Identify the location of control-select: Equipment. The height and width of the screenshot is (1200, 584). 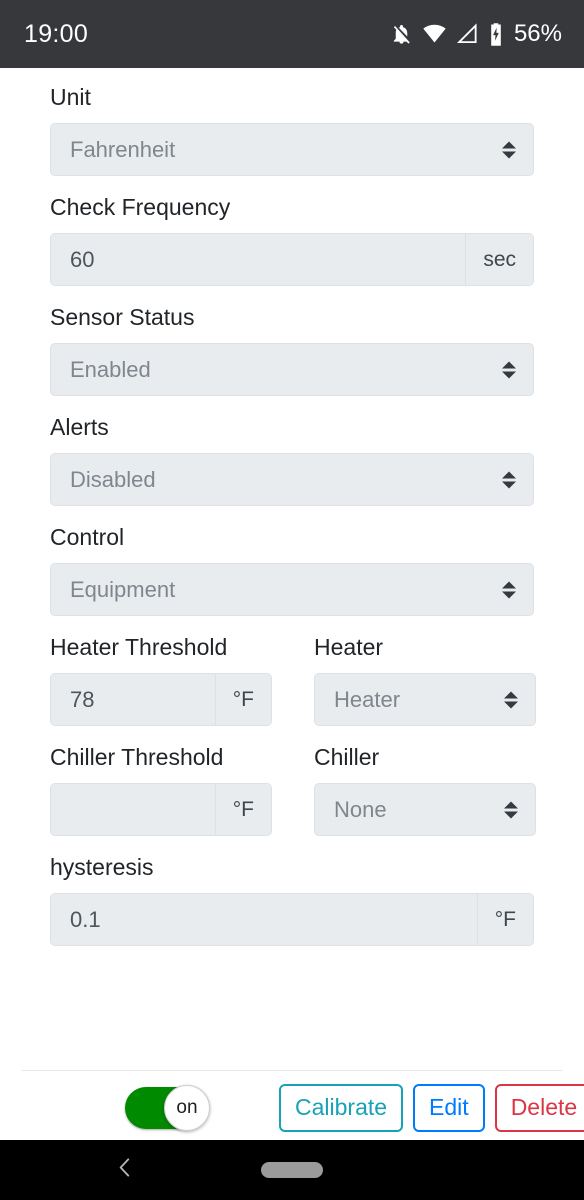
(292, 589).